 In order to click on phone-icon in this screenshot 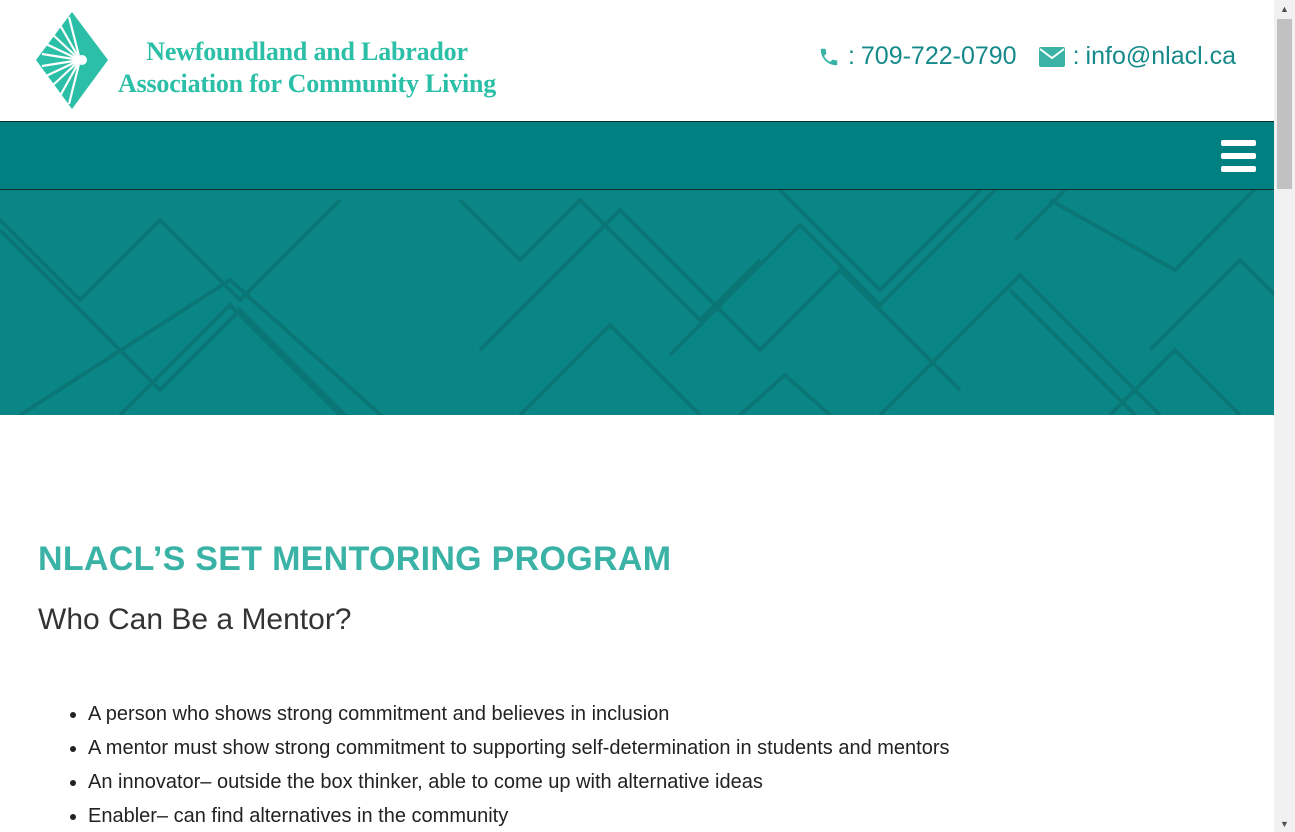, I will do `click(829, 57)`.